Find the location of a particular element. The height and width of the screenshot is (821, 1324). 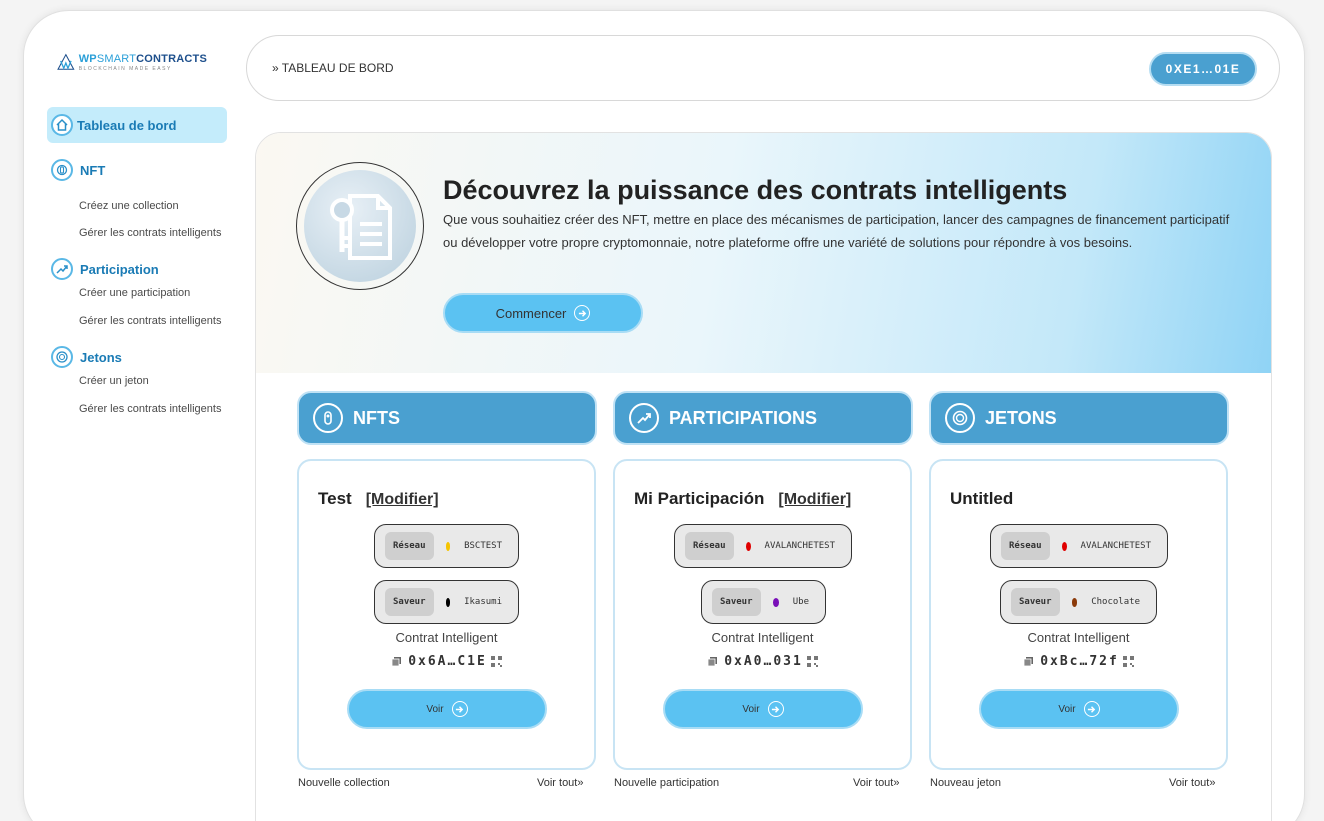

sidebar-link-create-token: Créer un jeton is located at coordinates (114, 381).